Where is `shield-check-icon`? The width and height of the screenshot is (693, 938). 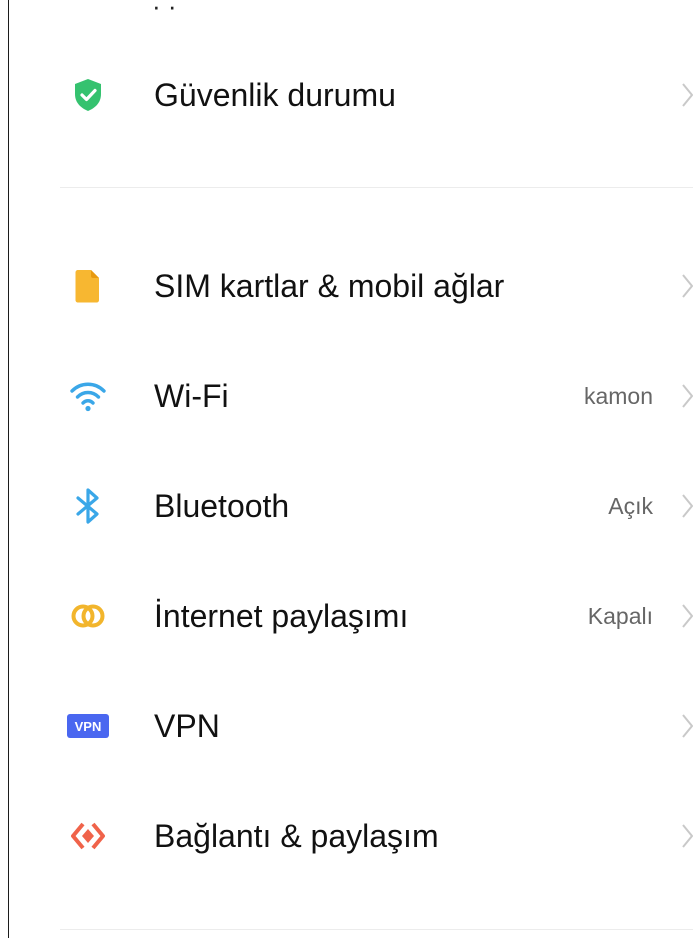
shield-check-icon is located at coordinates (88, 95).